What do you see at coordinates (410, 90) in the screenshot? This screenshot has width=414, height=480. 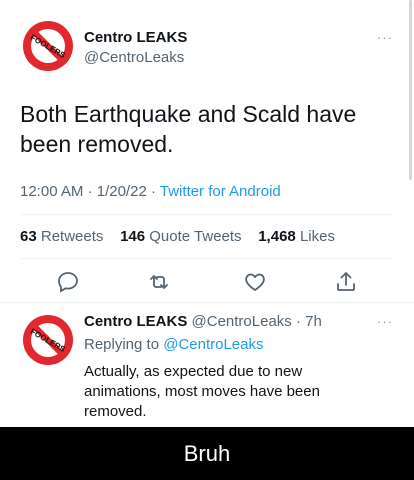 I see `scrollbar` at bounding box center [410, 90].